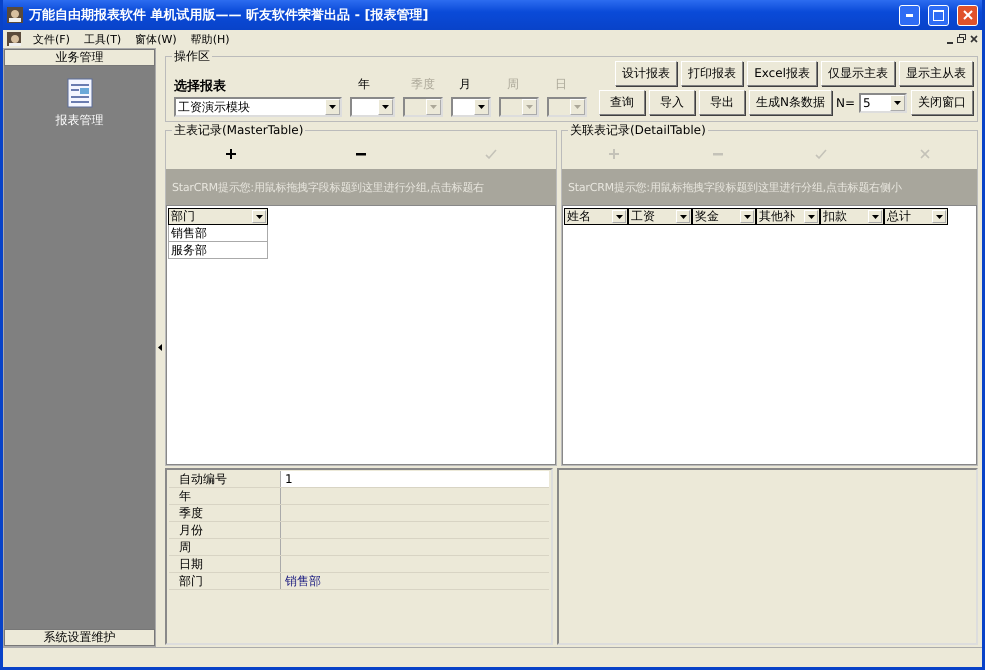 The image size is (985, 670). Describe the element at coordinates (192, 56) in the screenshot. I see `group-title: 操作区` at that location.